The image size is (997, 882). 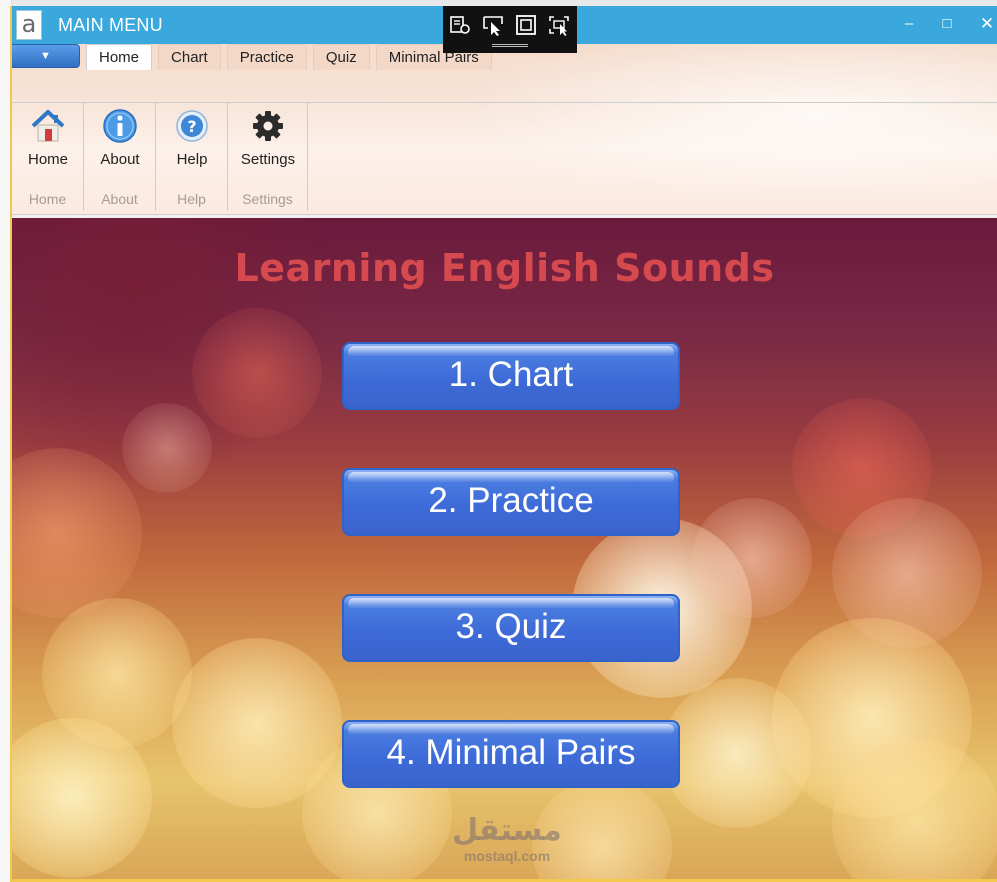 What do you see at coordinates (48, 126) in the screenshot?
I see `house-icon` at bounding box center [48, 126].